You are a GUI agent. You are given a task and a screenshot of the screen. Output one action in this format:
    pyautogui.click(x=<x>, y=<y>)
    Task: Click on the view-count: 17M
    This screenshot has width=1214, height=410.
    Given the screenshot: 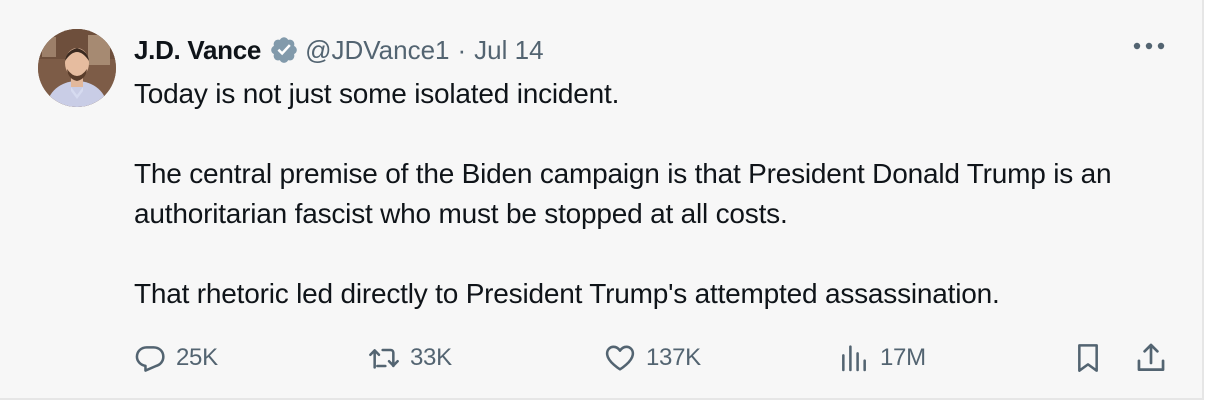 What is the action you would take?
    pyautogui.click(x=903, y=357)
    